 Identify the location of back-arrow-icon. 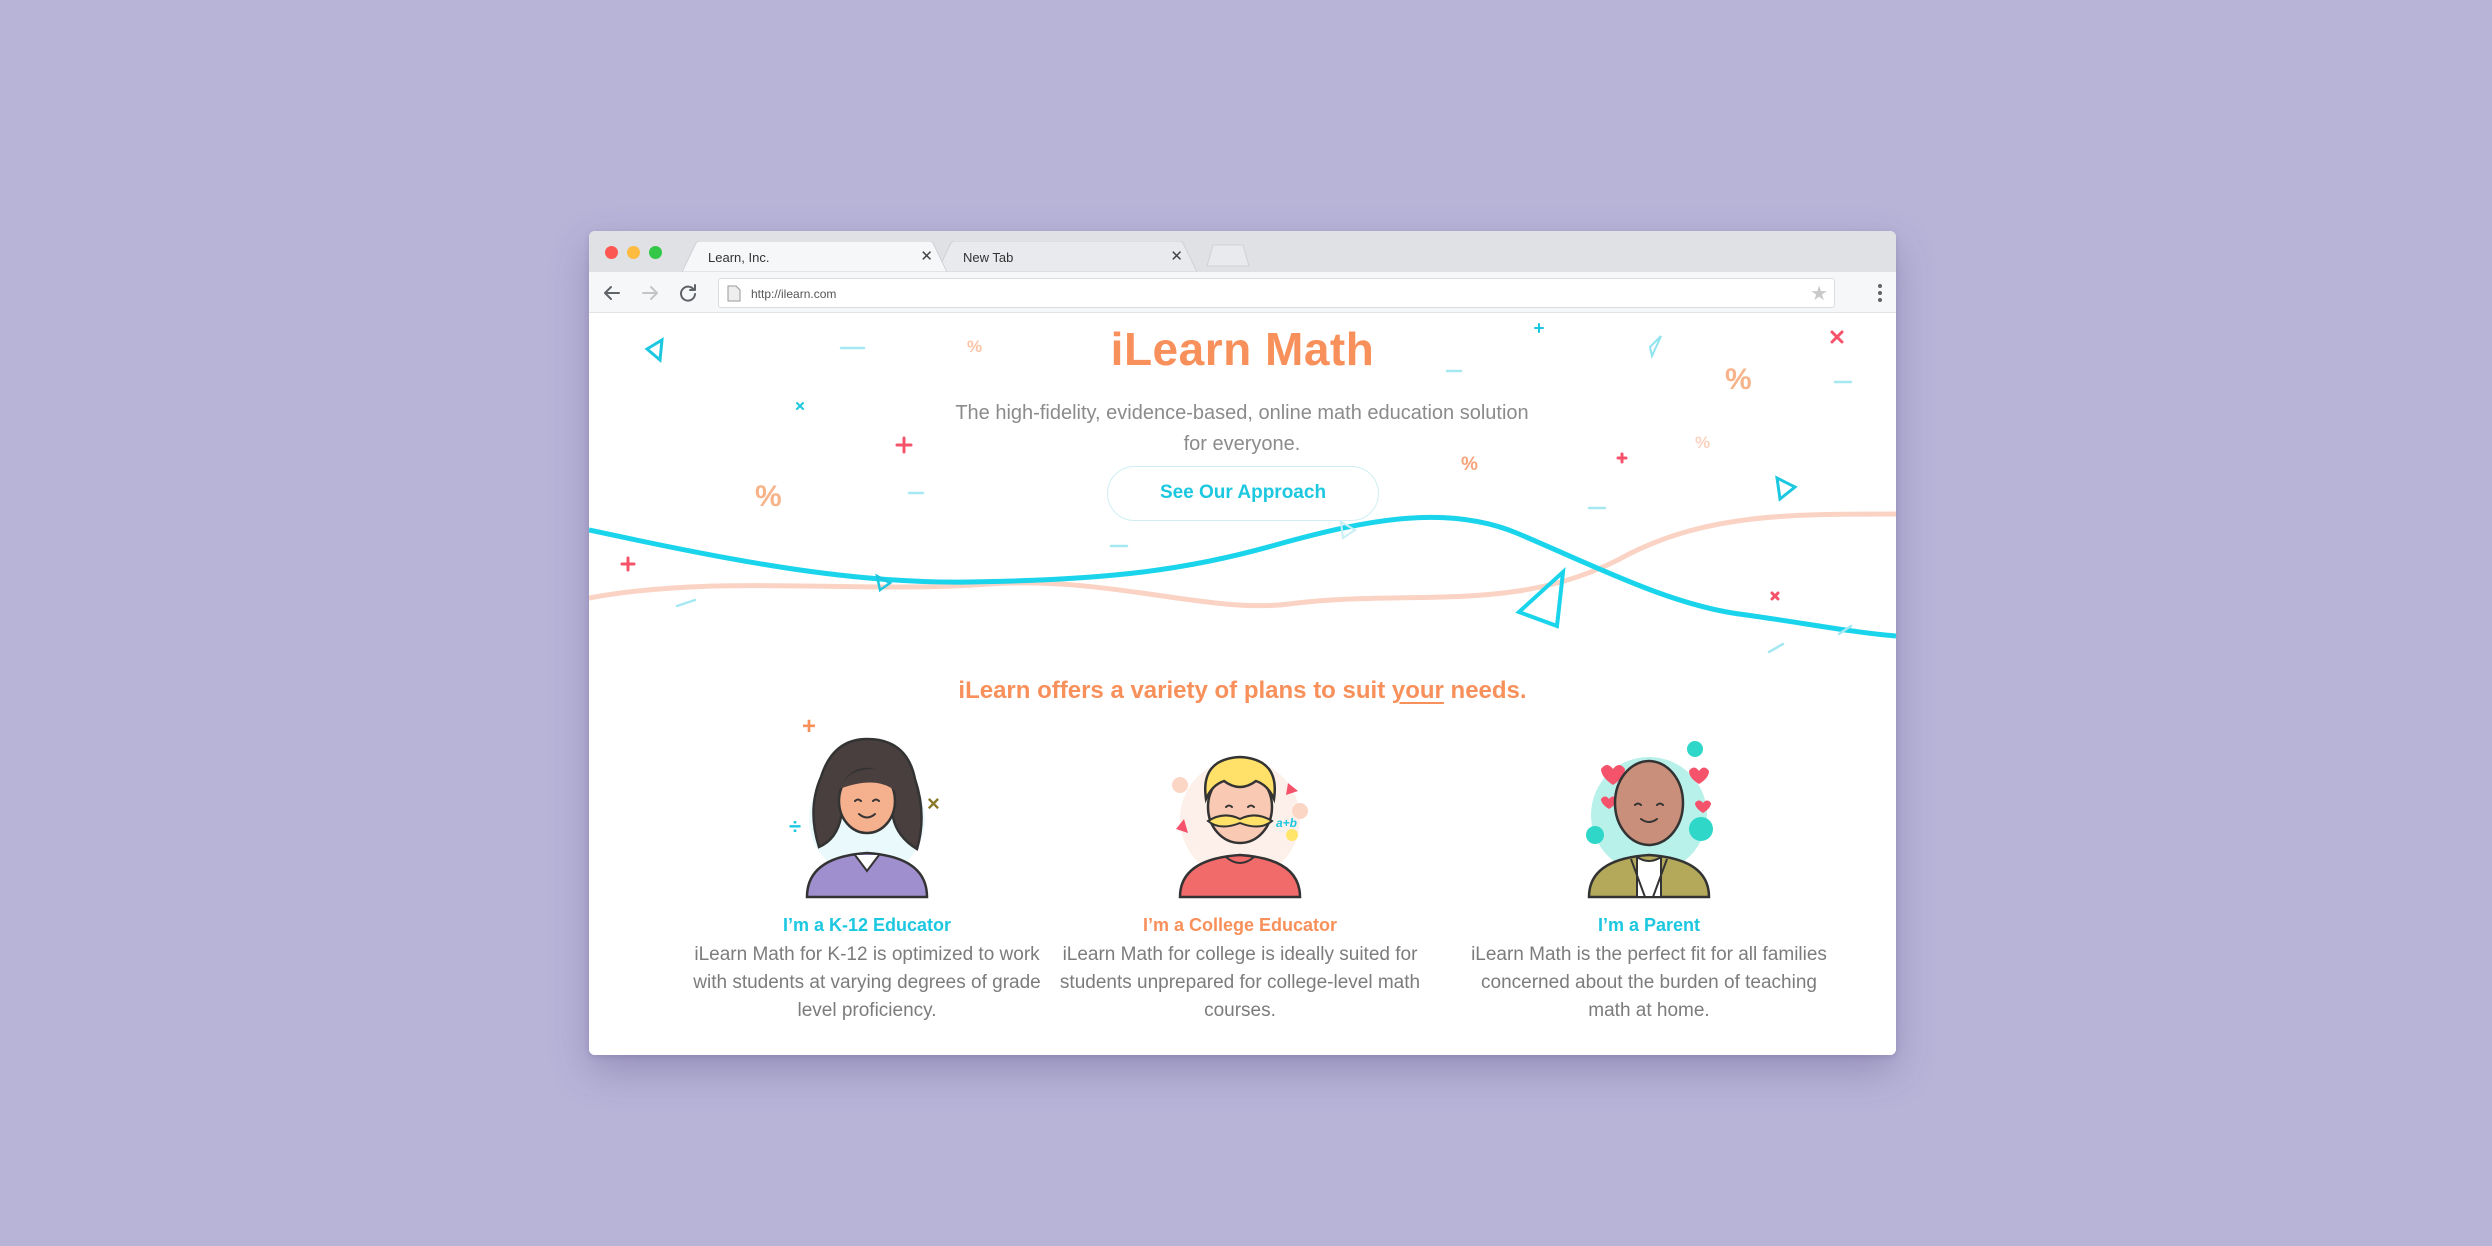
(612, 293).